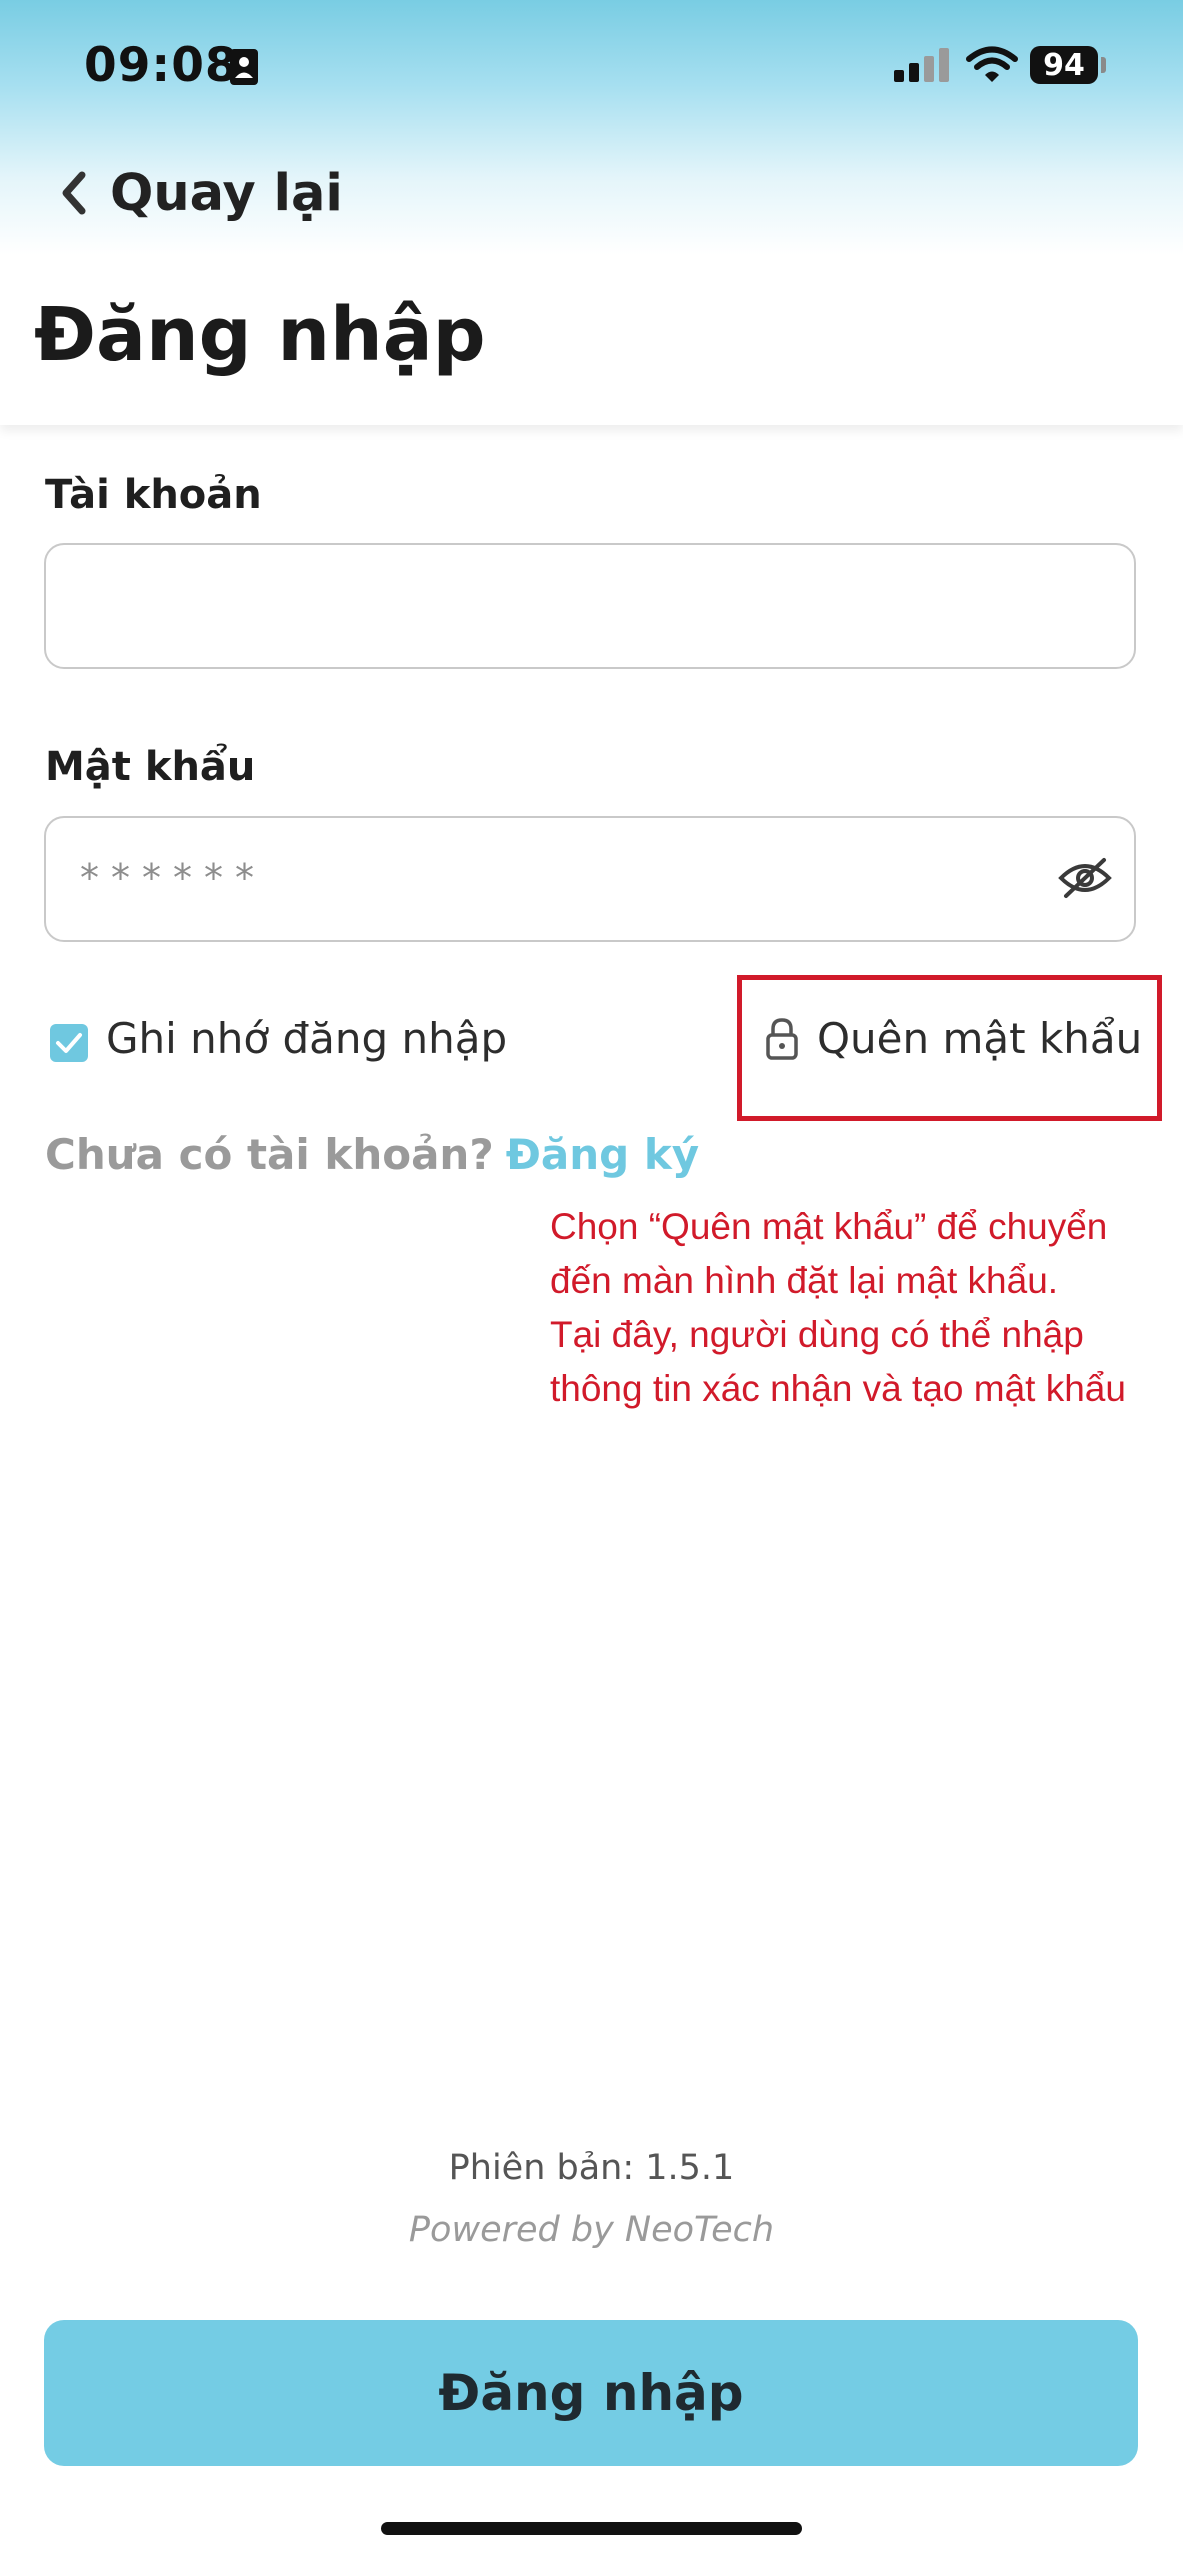 The height and width of the screenshot is (2560, 1183). What do you see at coordinates (838, 1388) in the screenshot?
I see `annotation-line: thông tin xác nhận và tạo mật khẩu` at bounding box center [838, 1388].